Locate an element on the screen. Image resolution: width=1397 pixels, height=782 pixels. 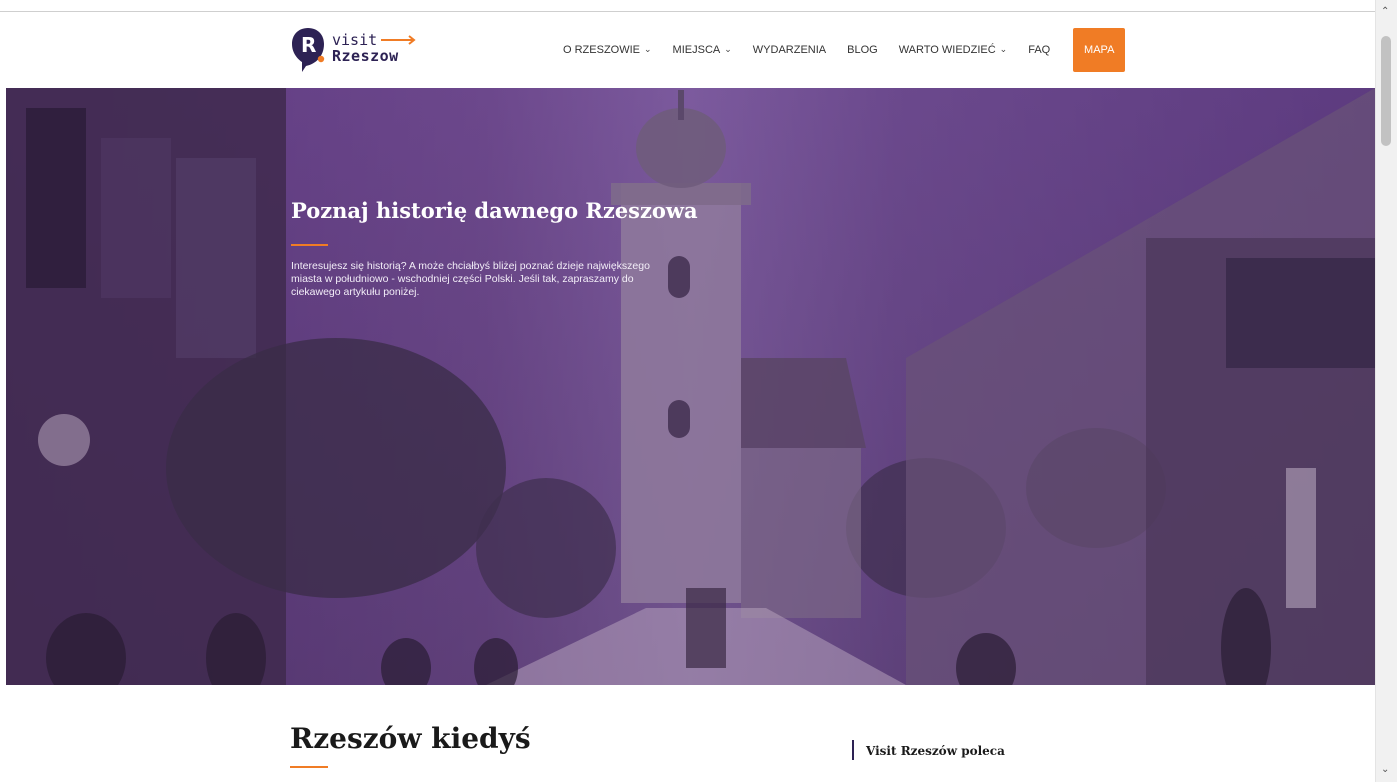
nav-item-miejsca: MIEJSCA ⌄ is located at coordinates (702, 50).